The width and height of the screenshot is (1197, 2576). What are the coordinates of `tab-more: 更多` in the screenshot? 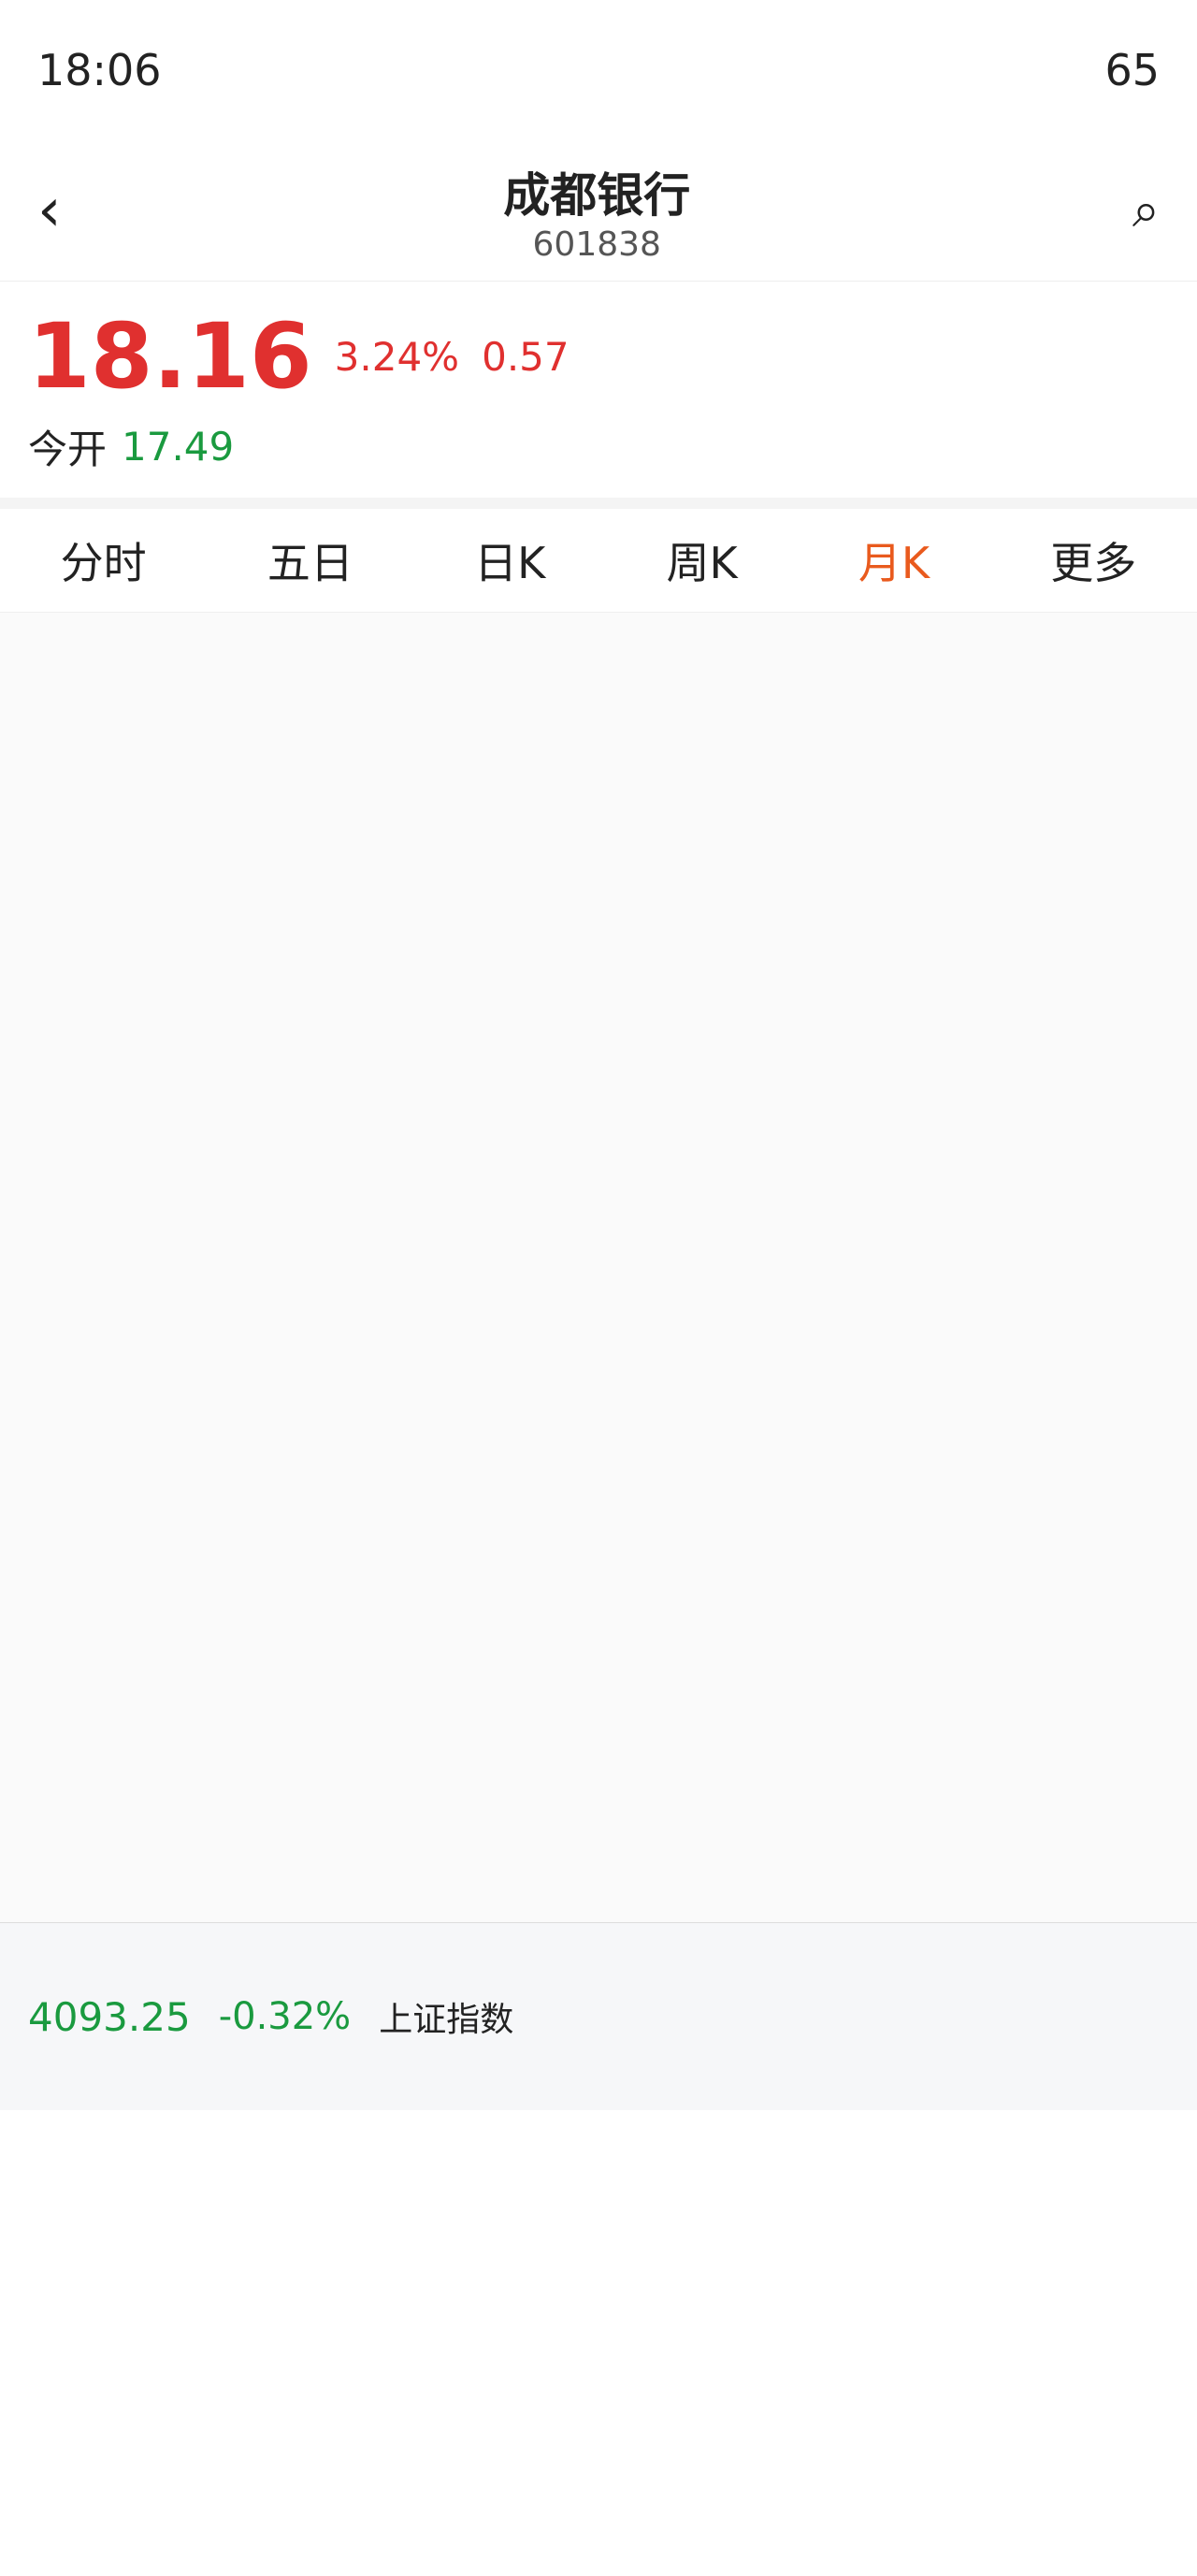 It's located at (1093, 560).